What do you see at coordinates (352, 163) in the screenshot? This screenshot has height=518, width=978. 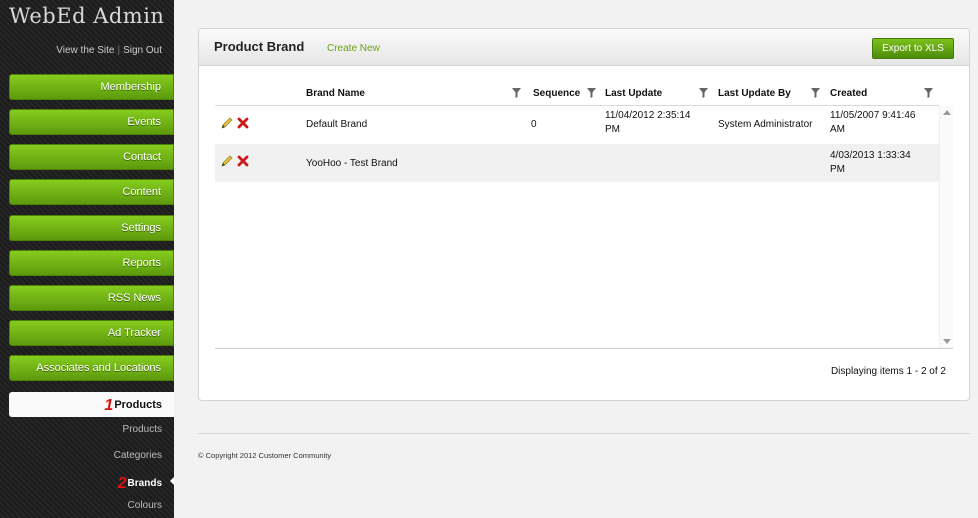 I see `cell-brand-name: YooHoo - Test Brand` at bounding box center [352, 163].